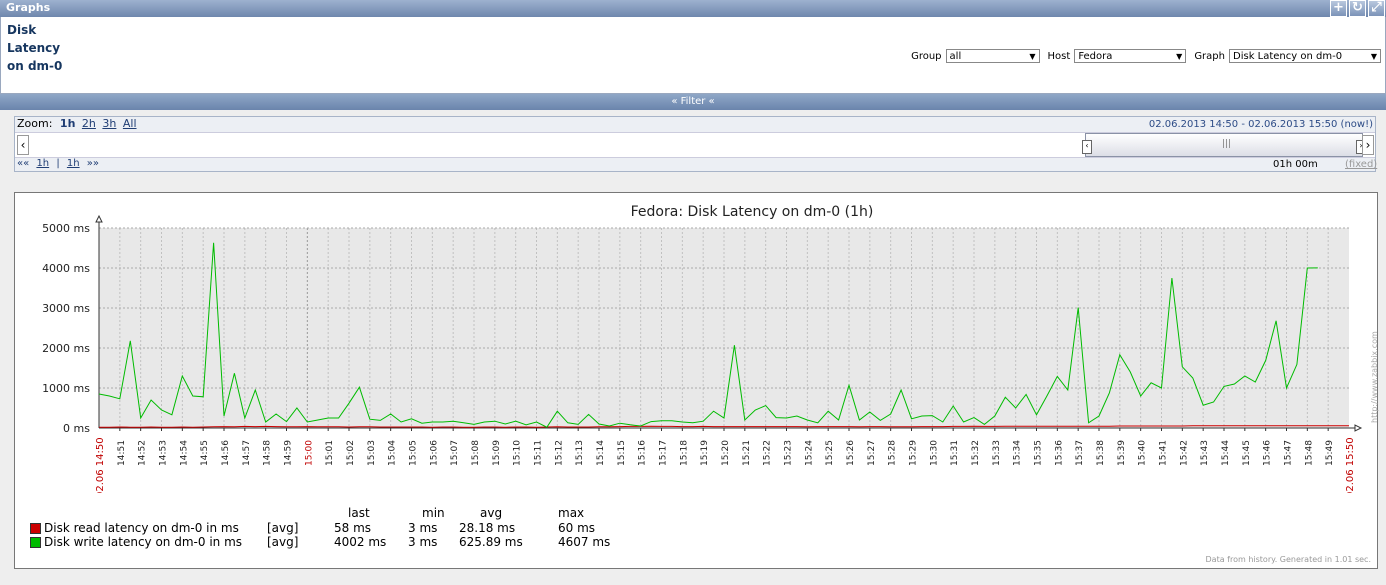 The image size is (1386, 585). What do you see at coordinates (58, 163) in the screenshot?
I see `period-nav: «« 1h | 1h »»` at bounding box center [58, 163].